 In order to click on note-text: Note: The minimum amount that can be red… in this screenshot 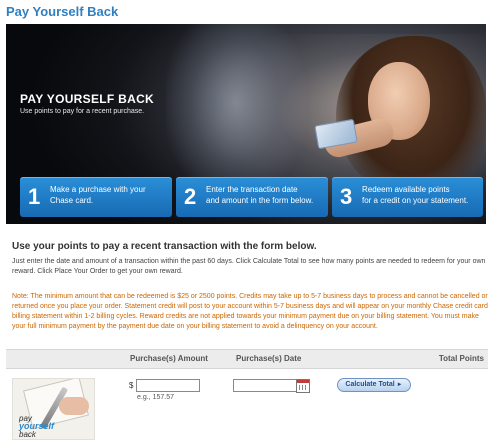, I will do `click(250, 311)`.